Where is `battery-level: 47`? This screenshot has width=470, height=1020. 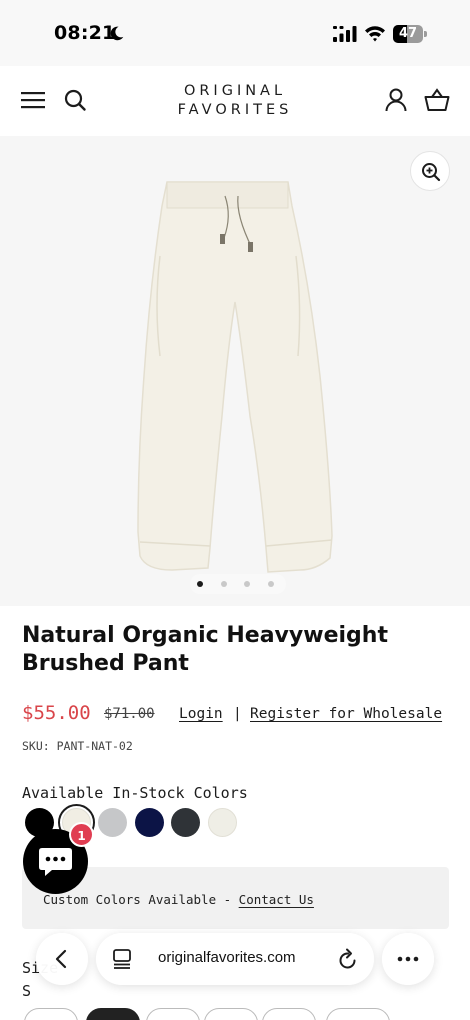
battery-level: 47 is located at coordinates (408, 33).